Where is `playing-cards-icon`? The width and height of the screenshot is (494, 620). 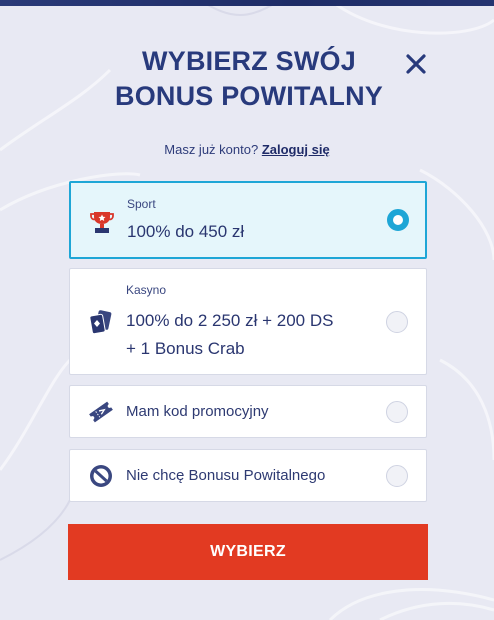 playing-cards-icon is located at coordinates (100, 322).